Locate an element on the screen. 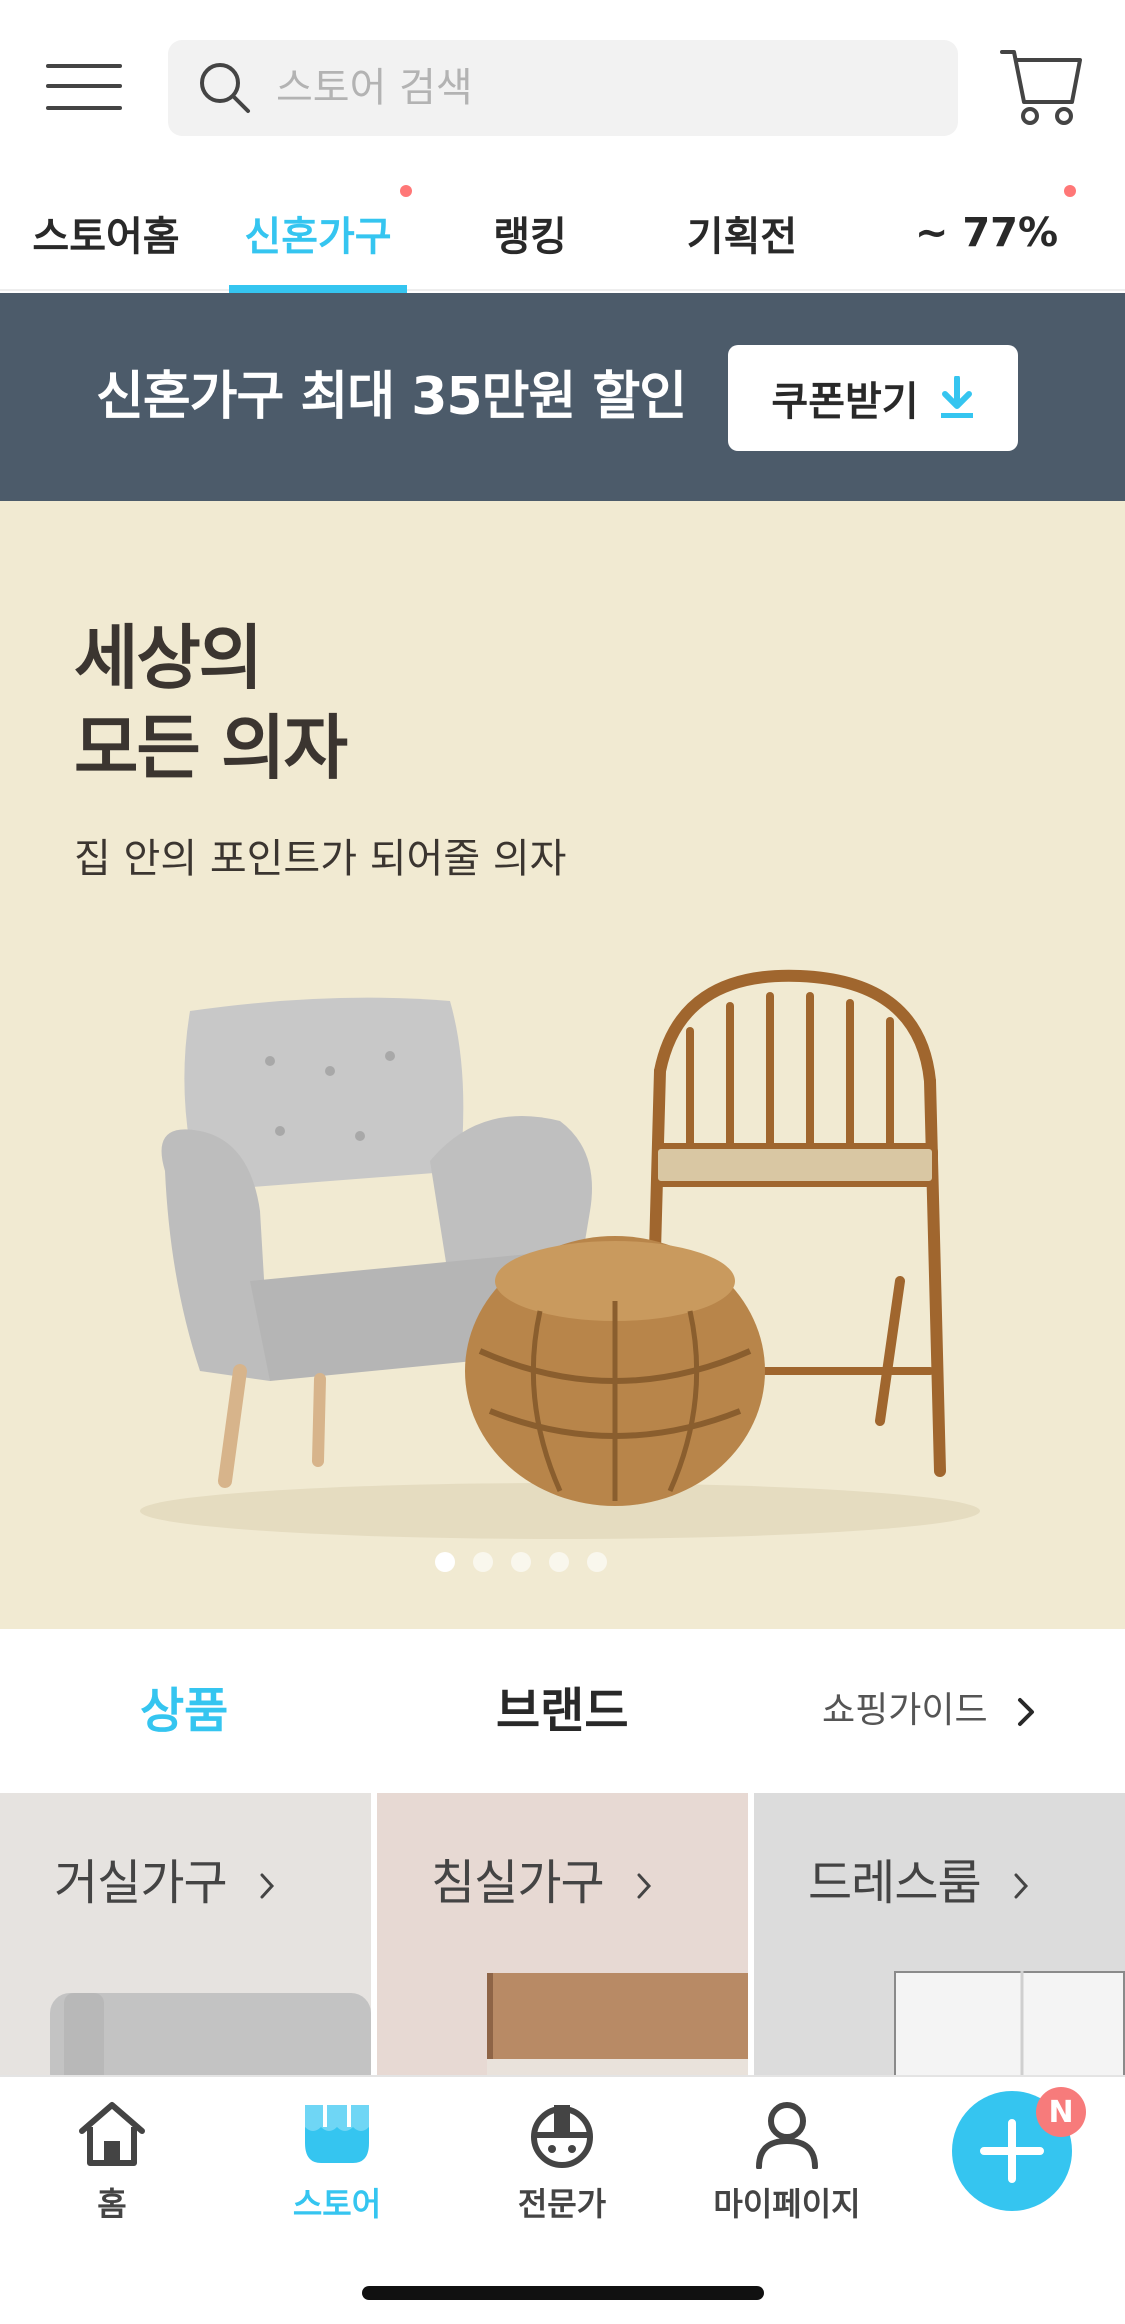 The height and width of the screenshot is (2324, 1125). home-indicator is located at coordinates (563, 2293).